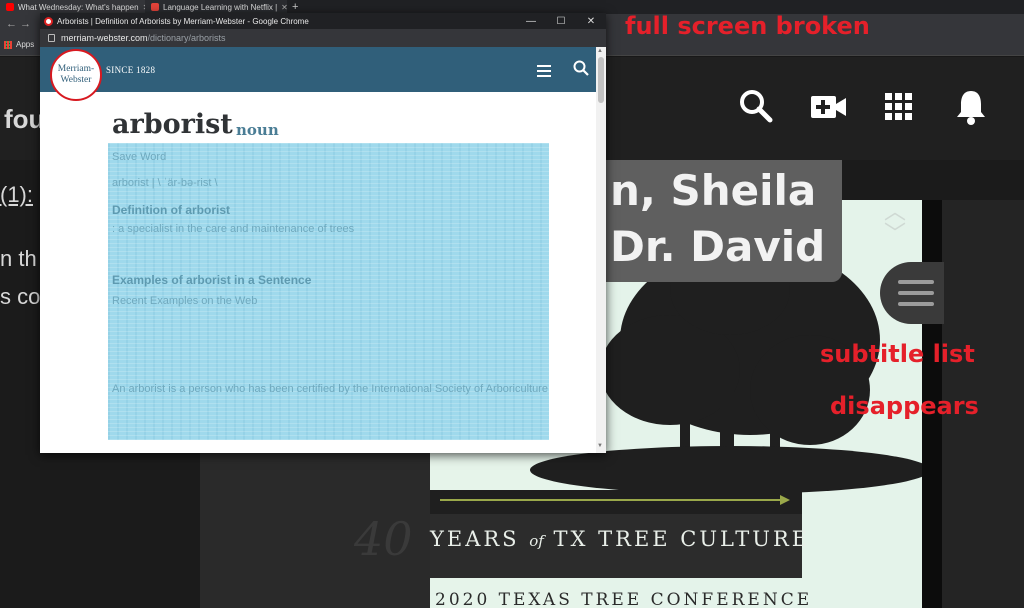 The image size is (1024, 608). I want to click on blurred-line: Definition of arborist, so click(171, 210).